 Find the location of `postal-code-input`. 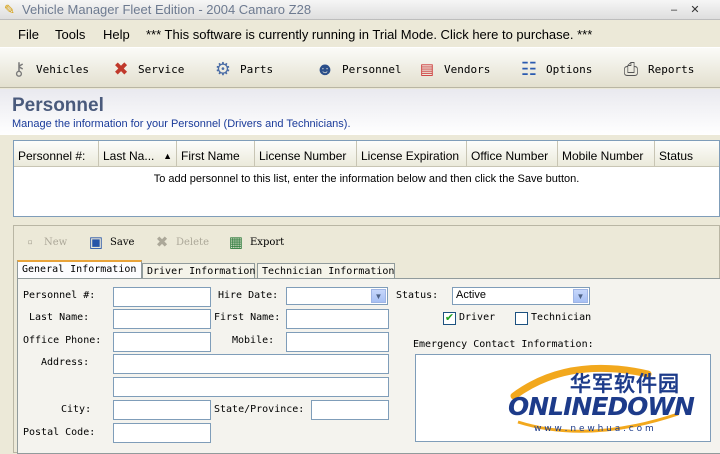

postal-code-input is located at coordinates (162, 433).